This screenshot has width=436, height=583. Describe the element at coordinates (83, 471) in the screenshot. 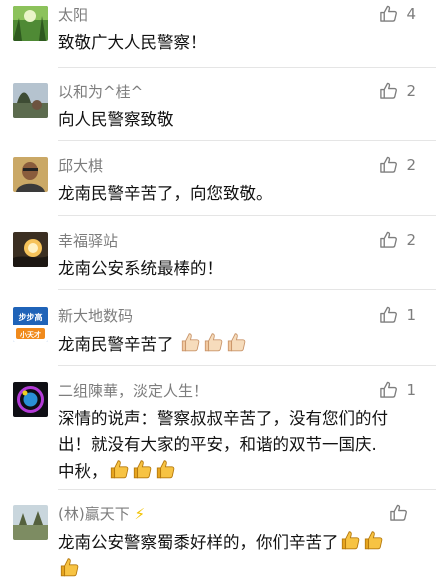

I see `comment-text-body: 中秋，` at that location.